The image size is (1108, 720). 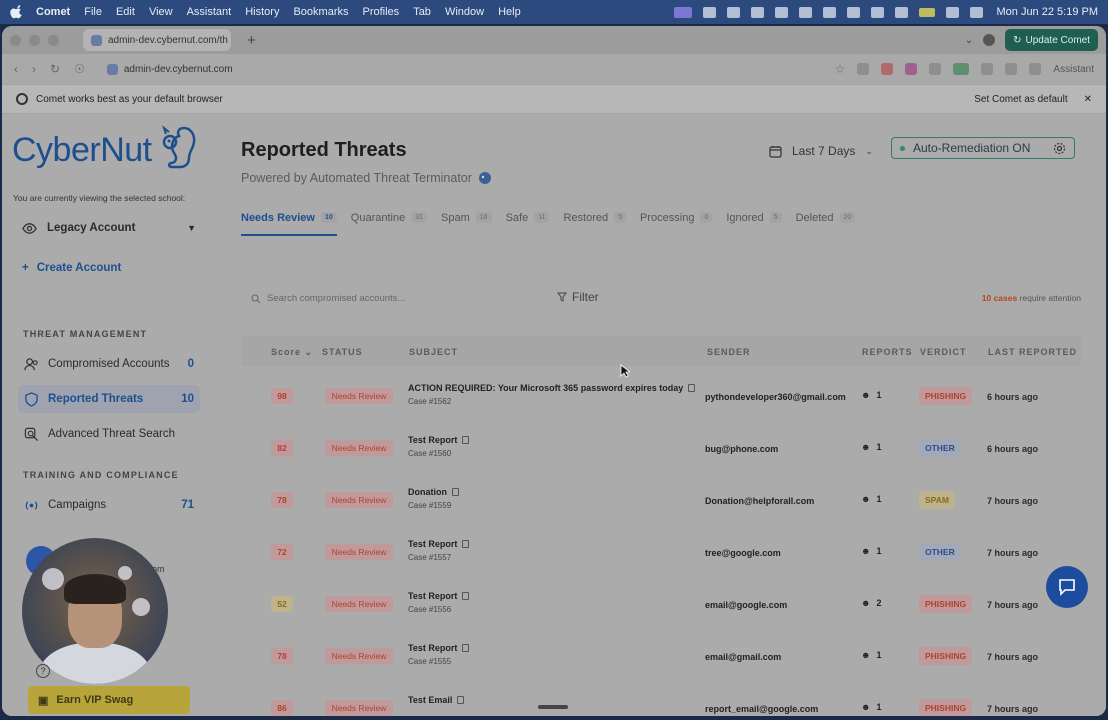 What do you see at coordinates (262, 12) in the screenshot?
I see `menu-history: History` at bounding box center [262, 12].